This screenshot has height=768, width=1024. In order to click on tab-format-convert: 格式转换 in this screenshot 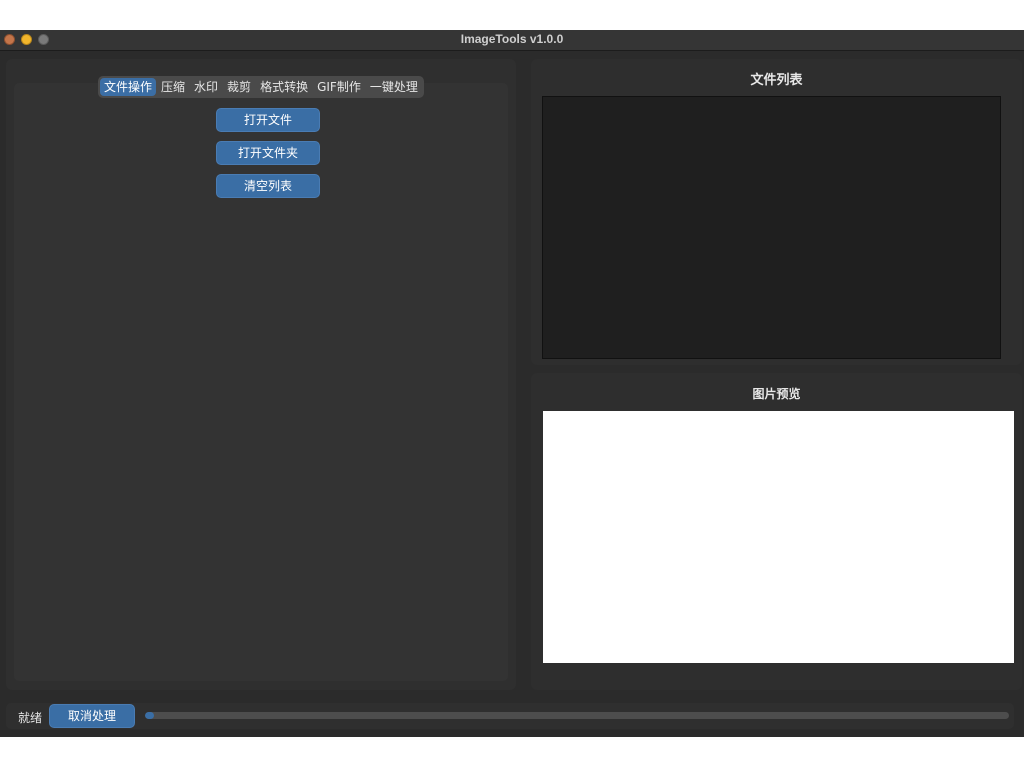, I will do `click(284, 87)`.